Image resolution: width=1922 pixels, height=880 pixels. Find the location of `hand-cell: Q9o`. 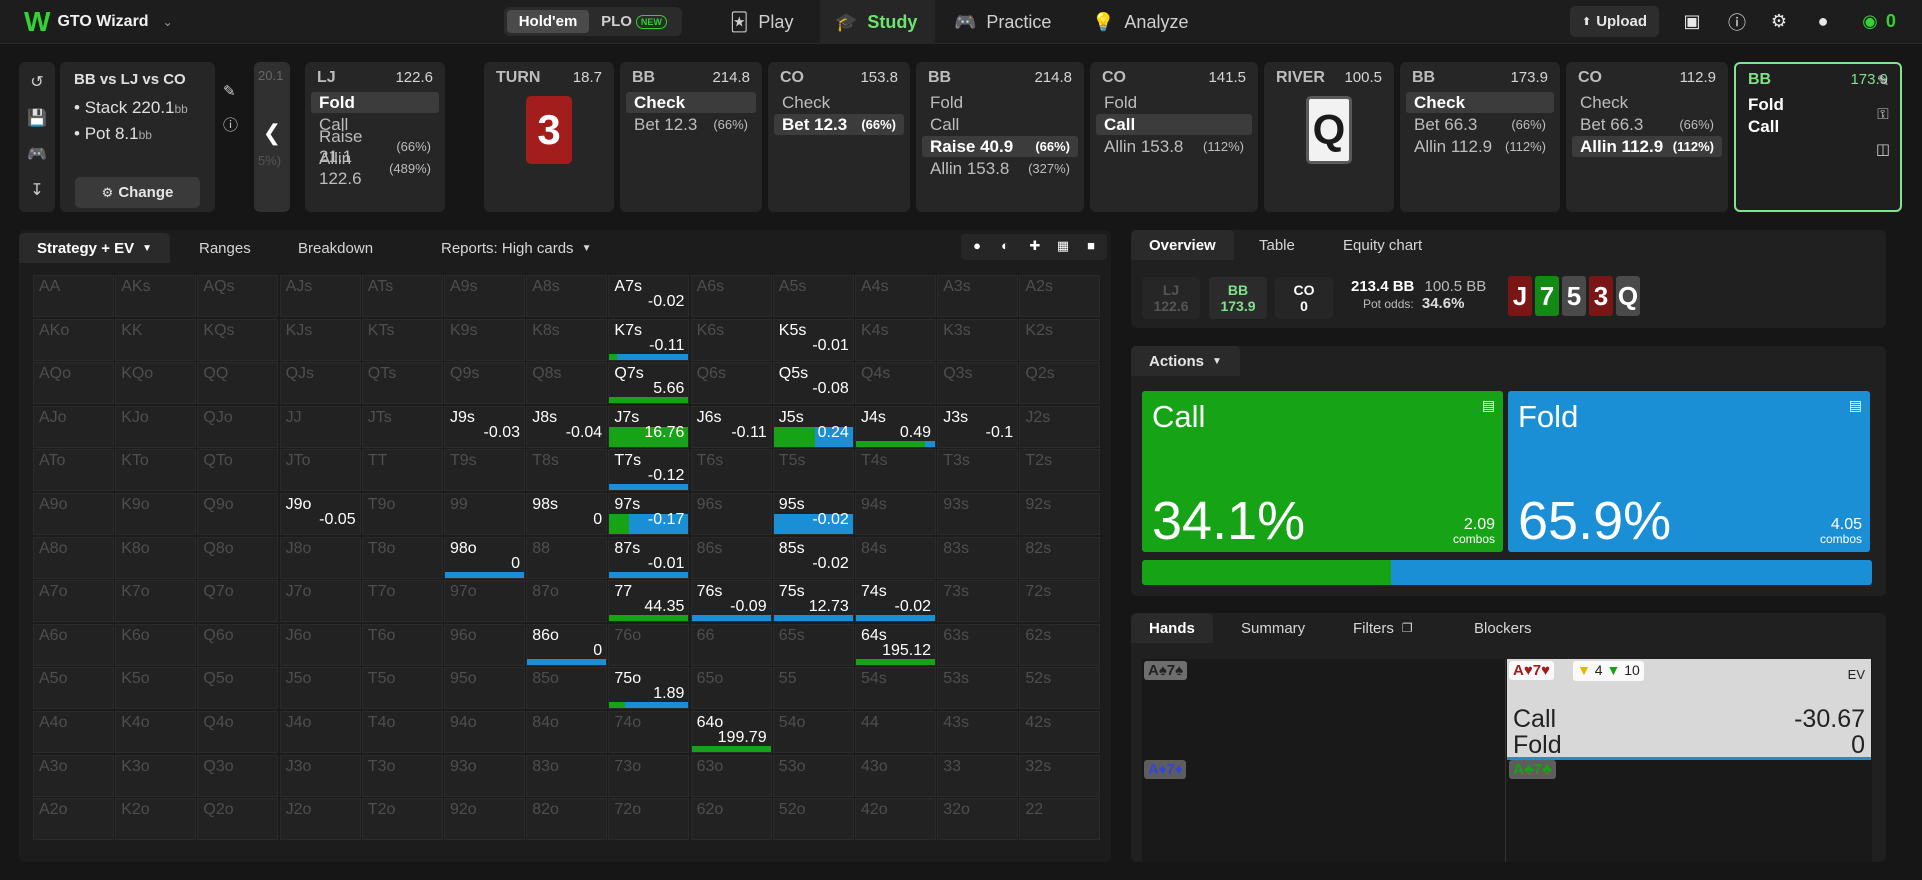

hand-cell: Q9o is located at coordinates (238, 514).